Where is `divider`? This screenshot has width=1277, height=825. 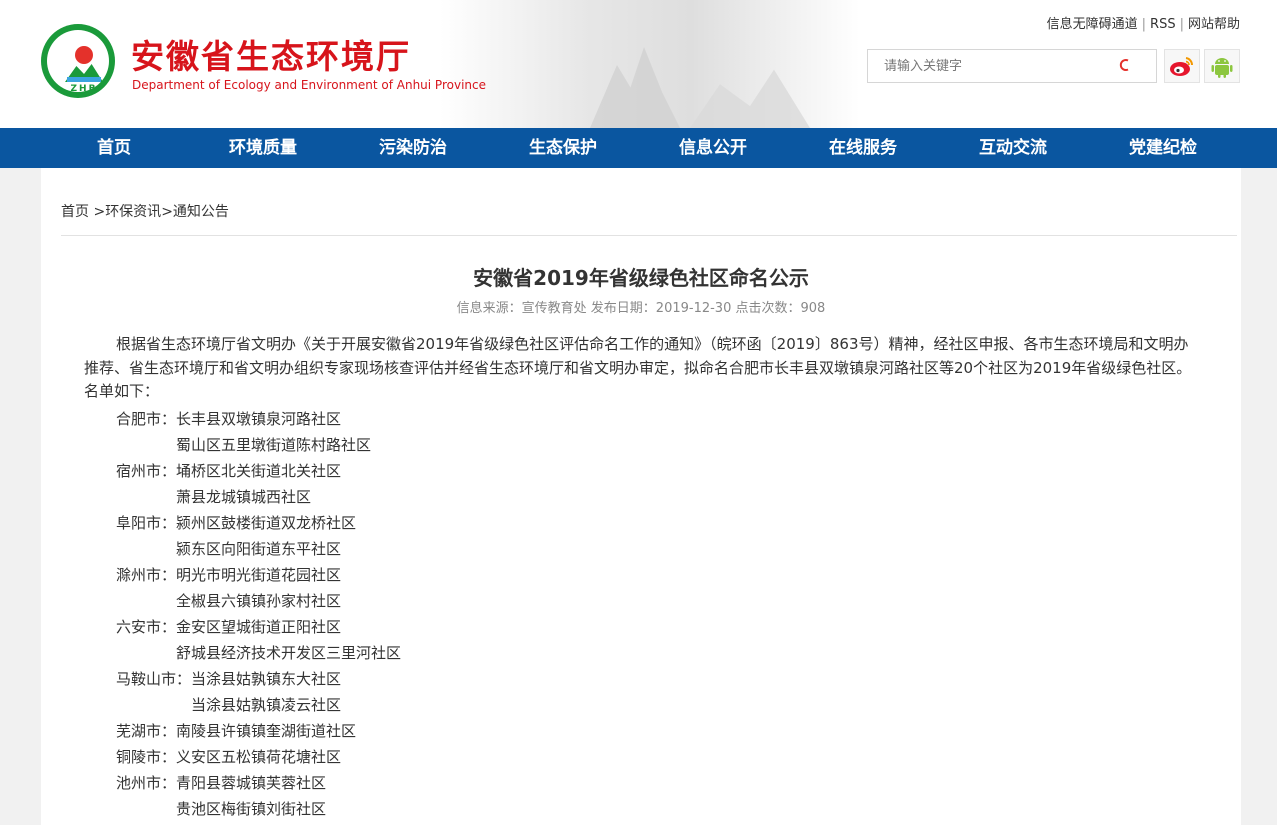
divider is located at coordinates (649, 235).